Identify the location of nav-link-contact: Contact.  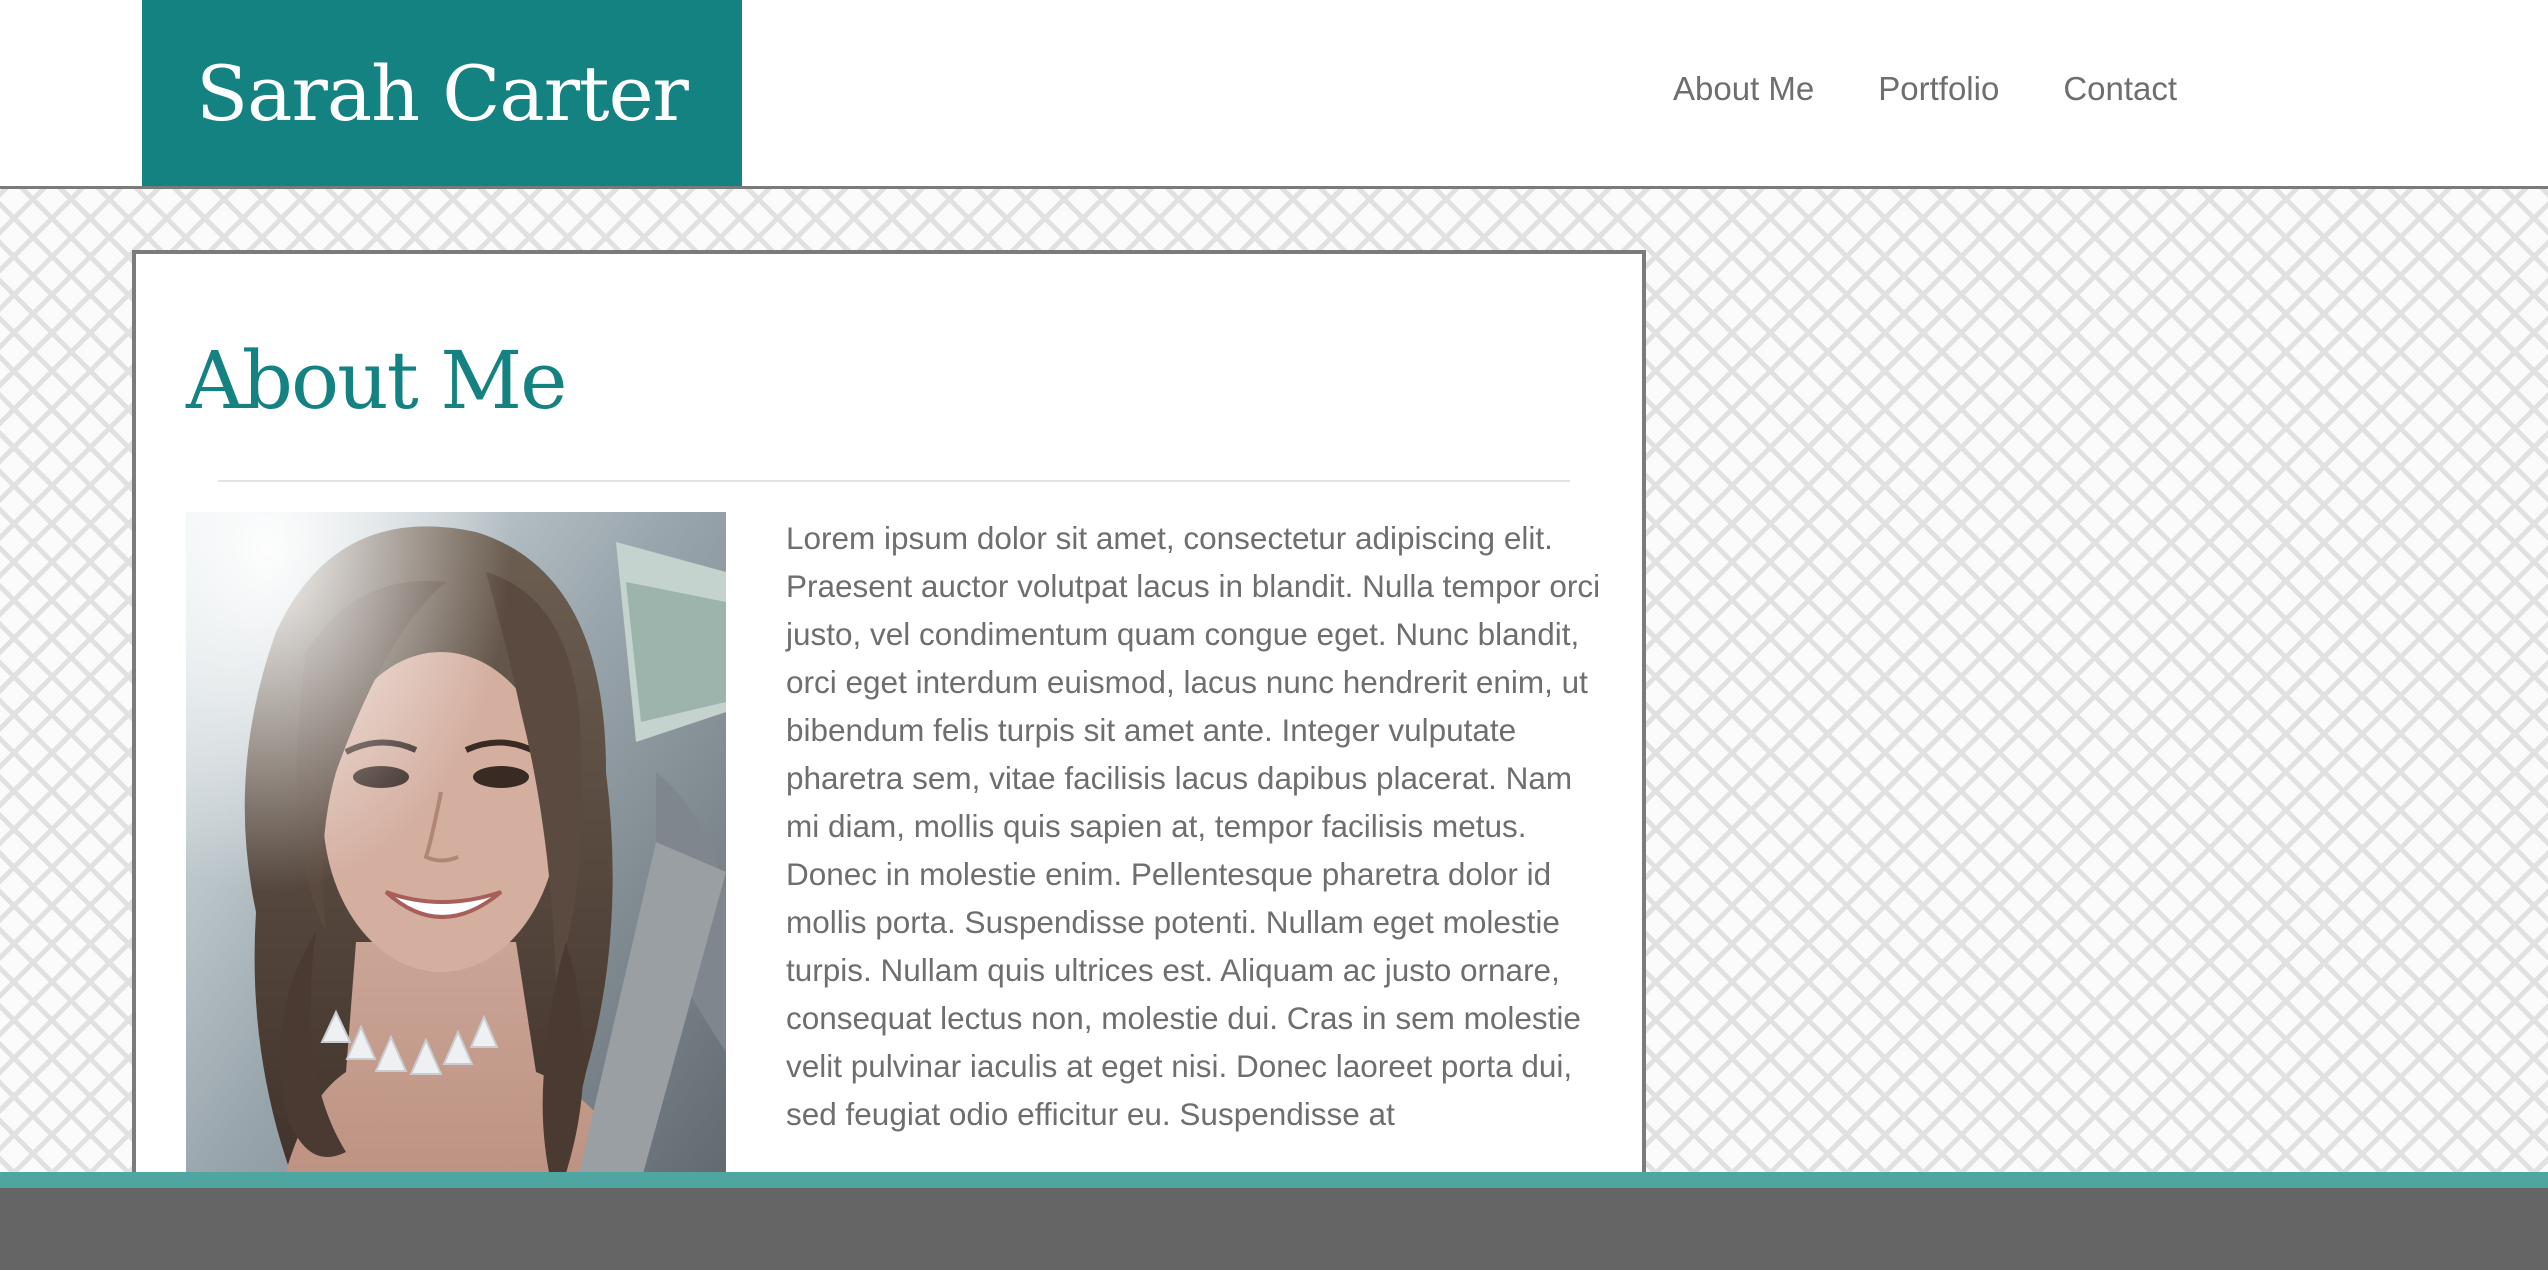
(2120, 89).